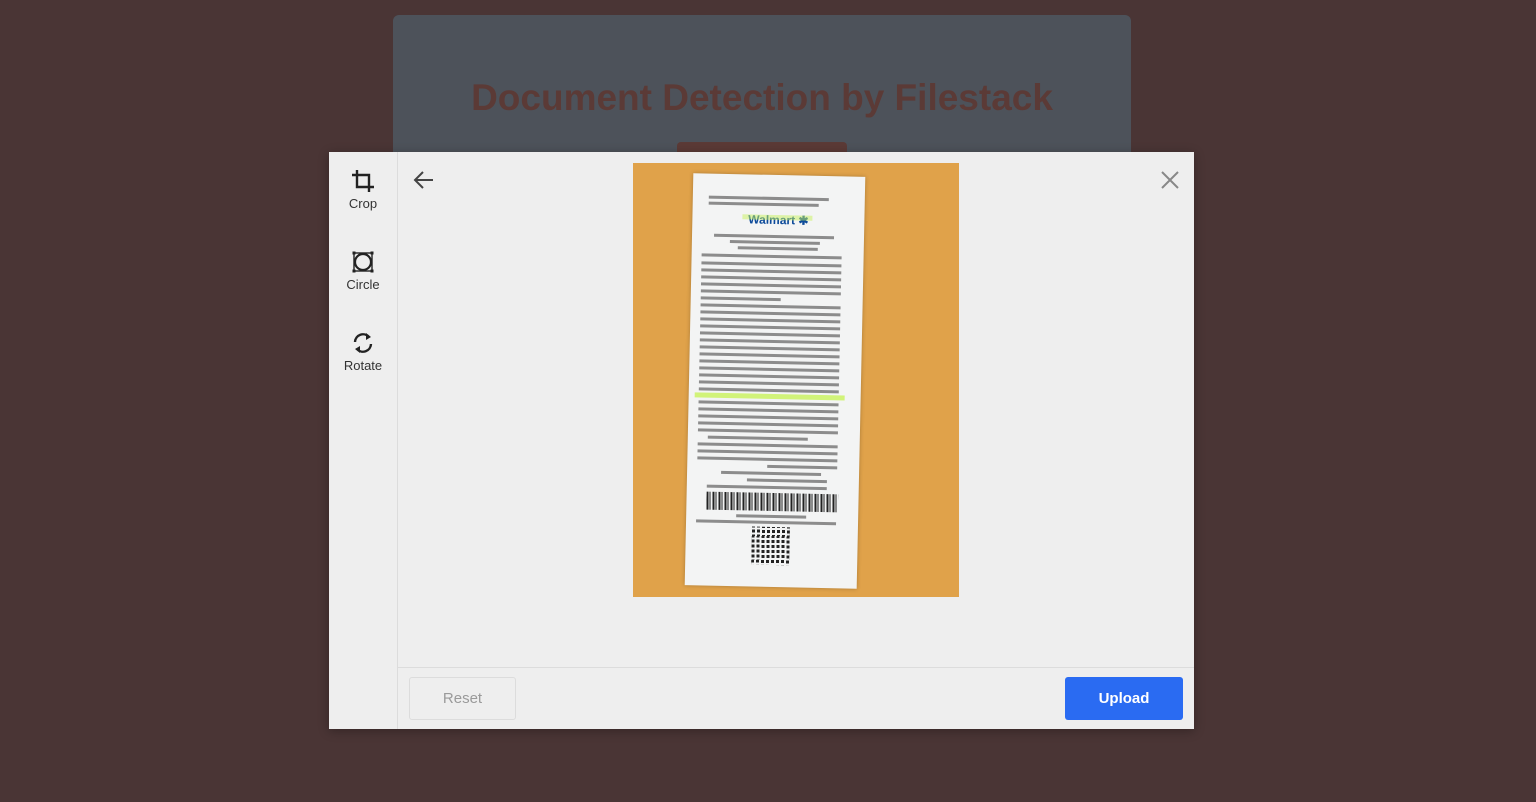 This screenshot has width=1536, height=802. I want to click on upload-button: Upload, so click(1124, 698).